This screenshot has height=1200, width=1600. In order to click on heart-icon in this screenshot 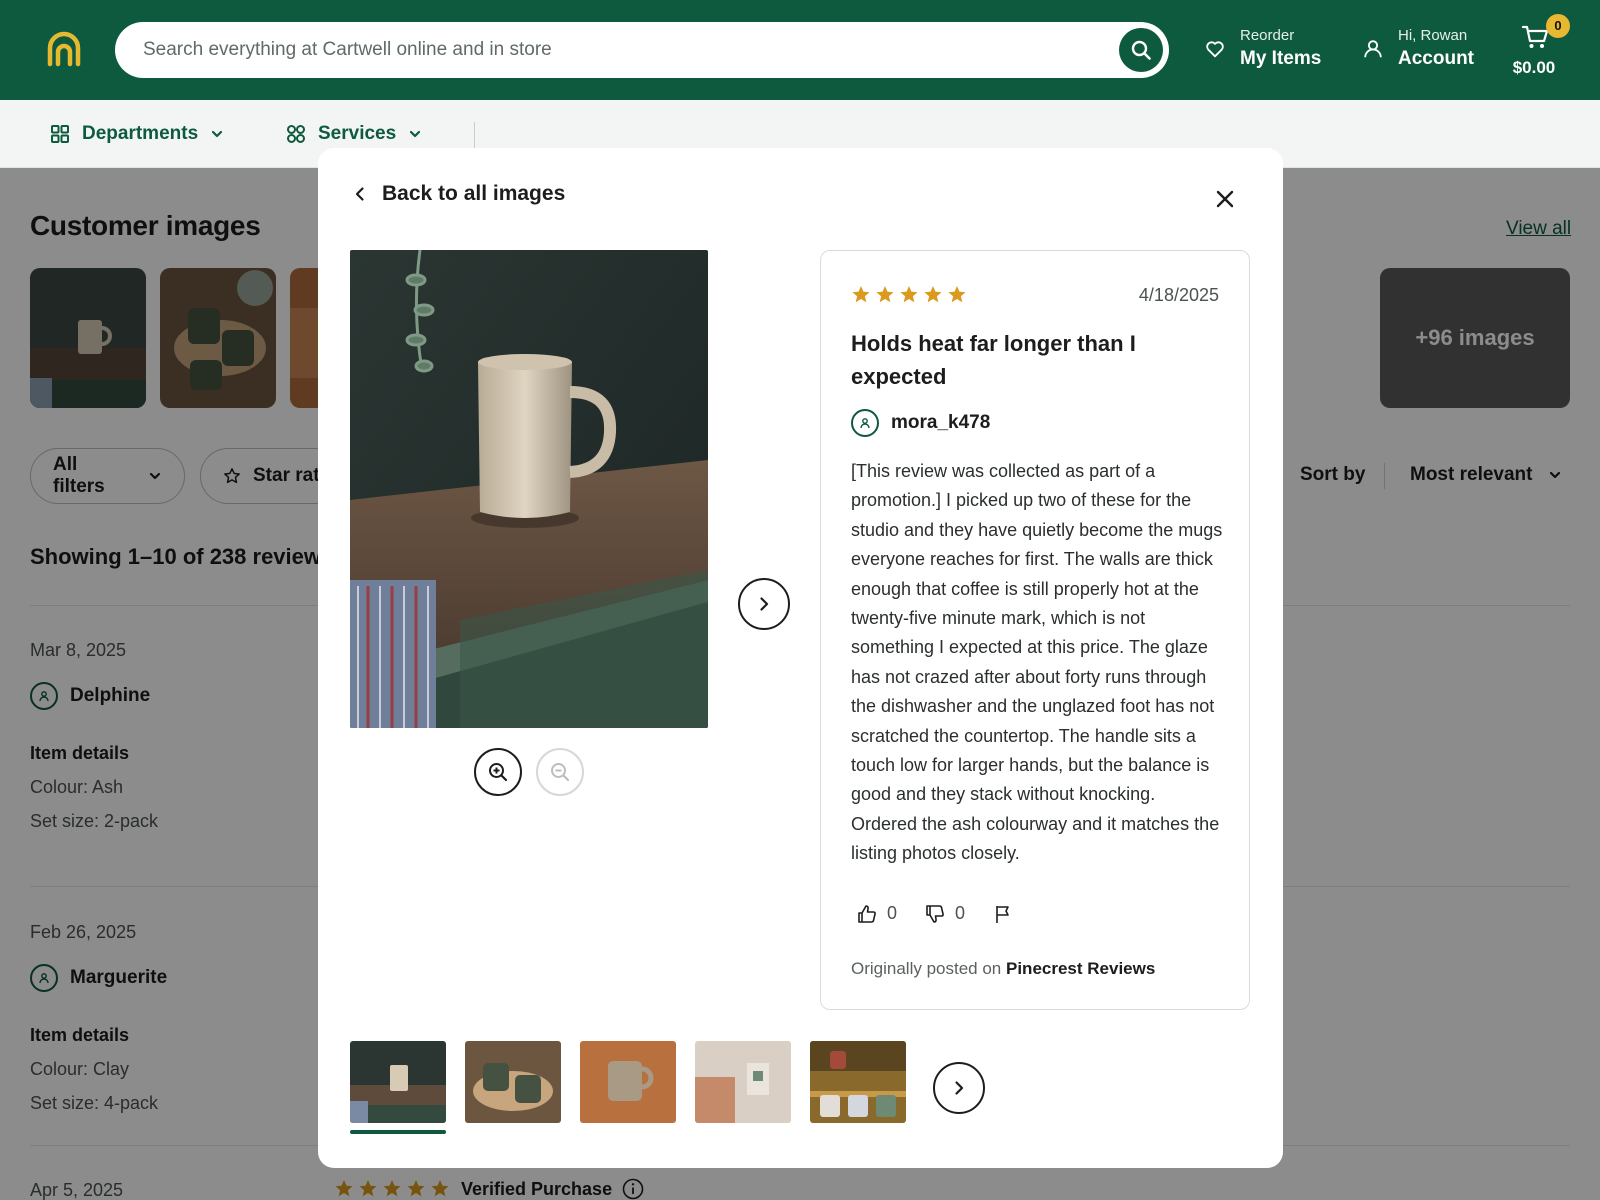, I will do `click(1215, 49)`.